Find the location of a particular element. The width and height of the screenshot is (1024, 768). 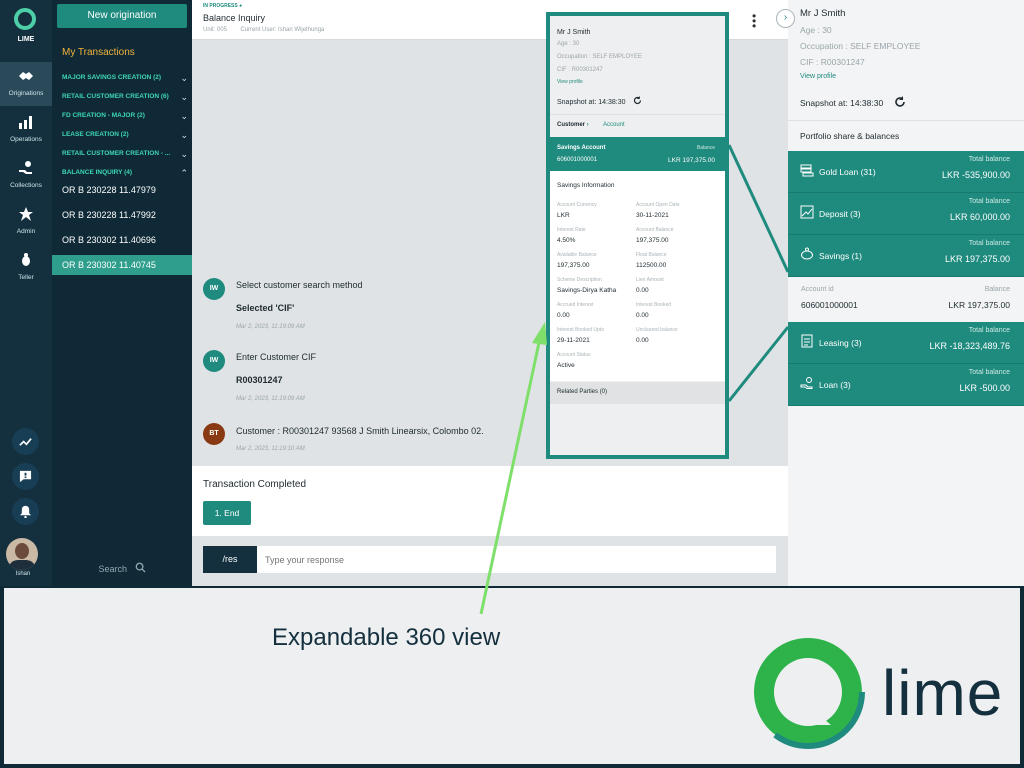

arrow-head is located at coordinates (539, 333).